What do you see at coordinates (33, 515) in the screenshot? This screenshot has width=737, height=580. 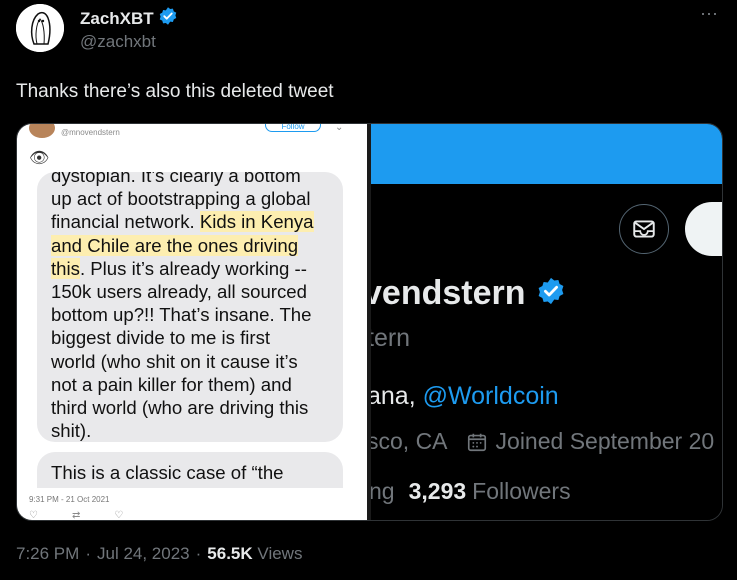 I see `reply-icon: ♡` at bounding box center [33, 515].